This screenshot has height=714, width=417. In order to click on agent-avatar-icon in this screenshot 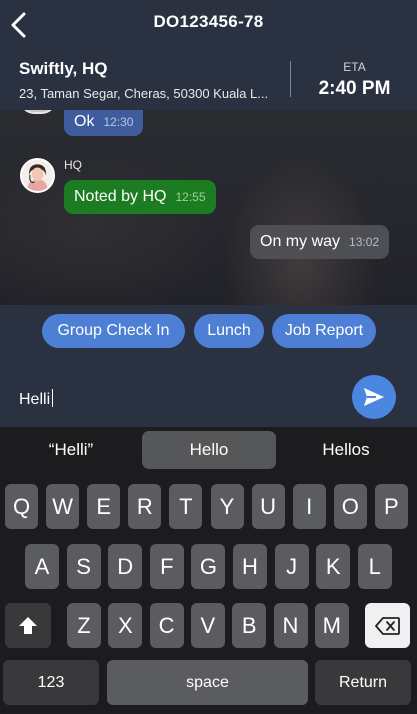, I will do `click(37, 175)`.